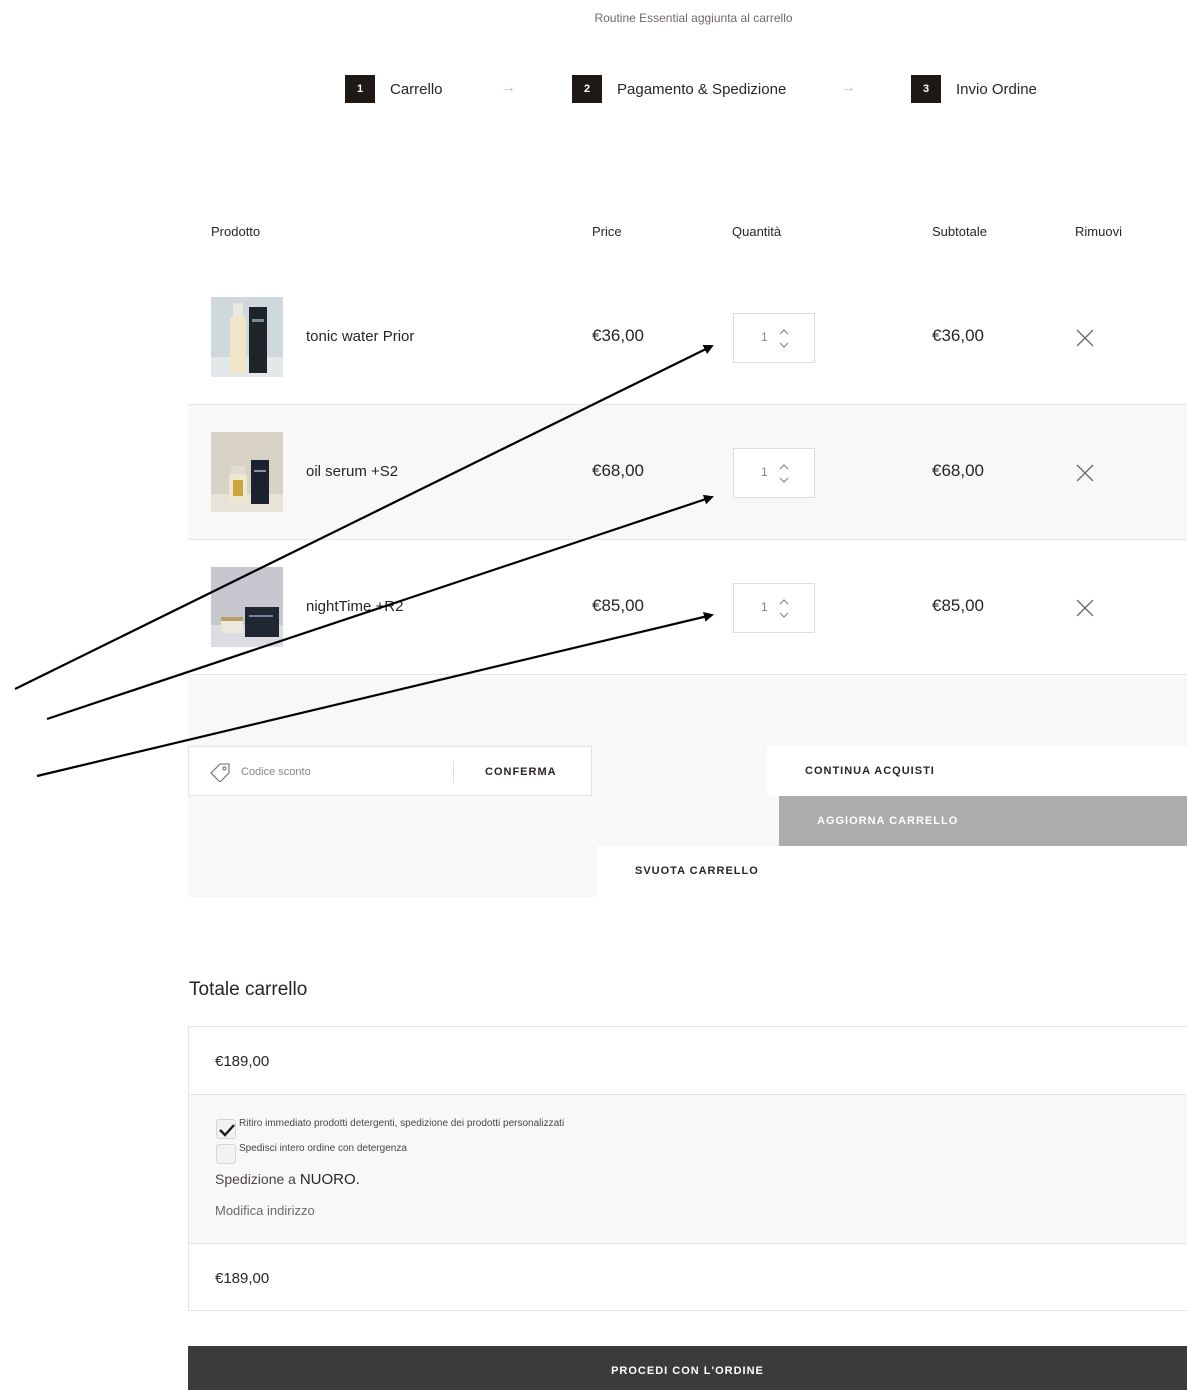 The width and height of the screenshot is (1187, 1390). I want to click on cart-row: nightTime +R2 €85,00 1 €85,00, so click(687, 607).